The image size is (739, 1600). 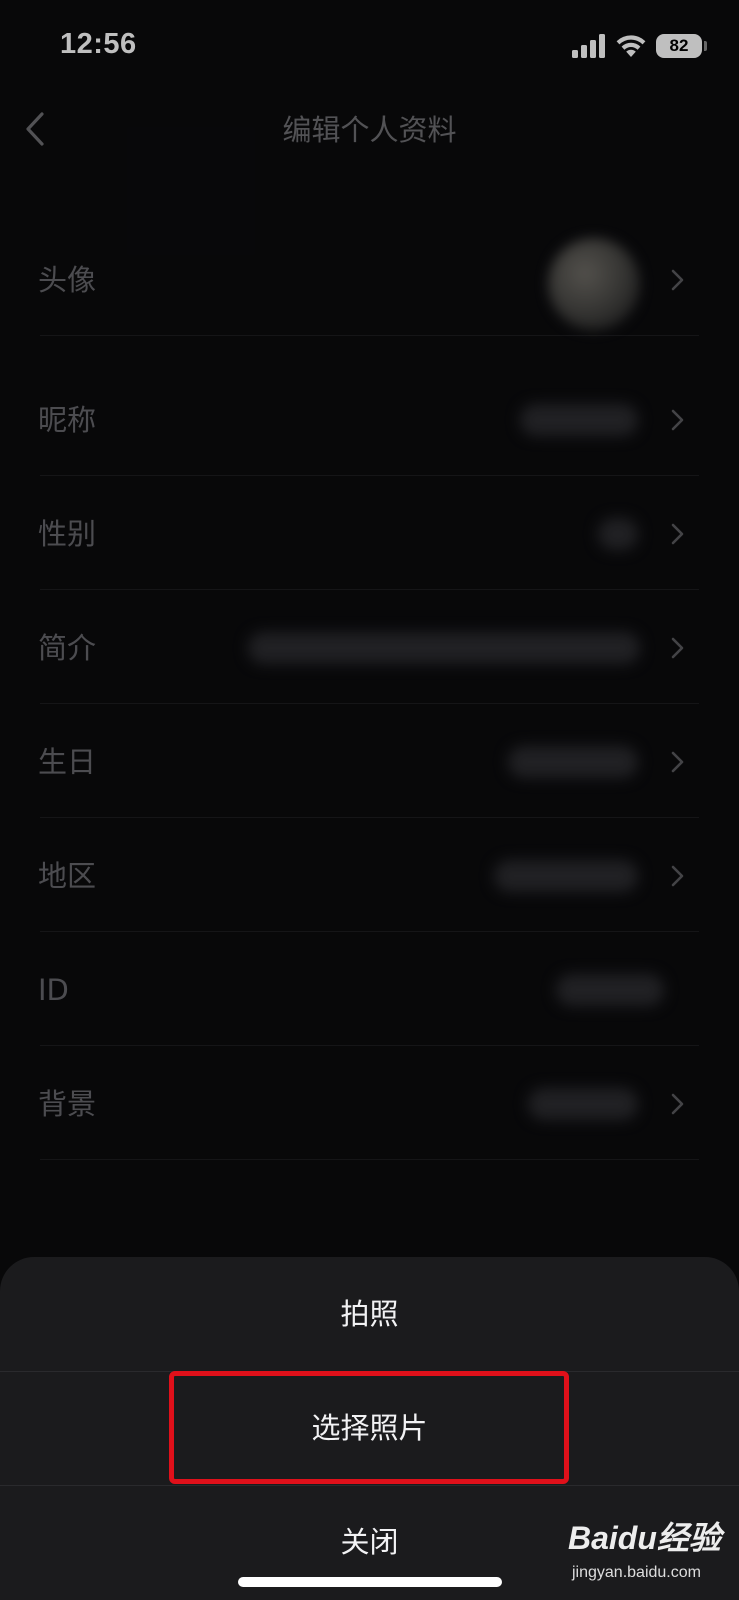 I want to click on take-photo-label: 拍照, so click(x=369, y=1314).